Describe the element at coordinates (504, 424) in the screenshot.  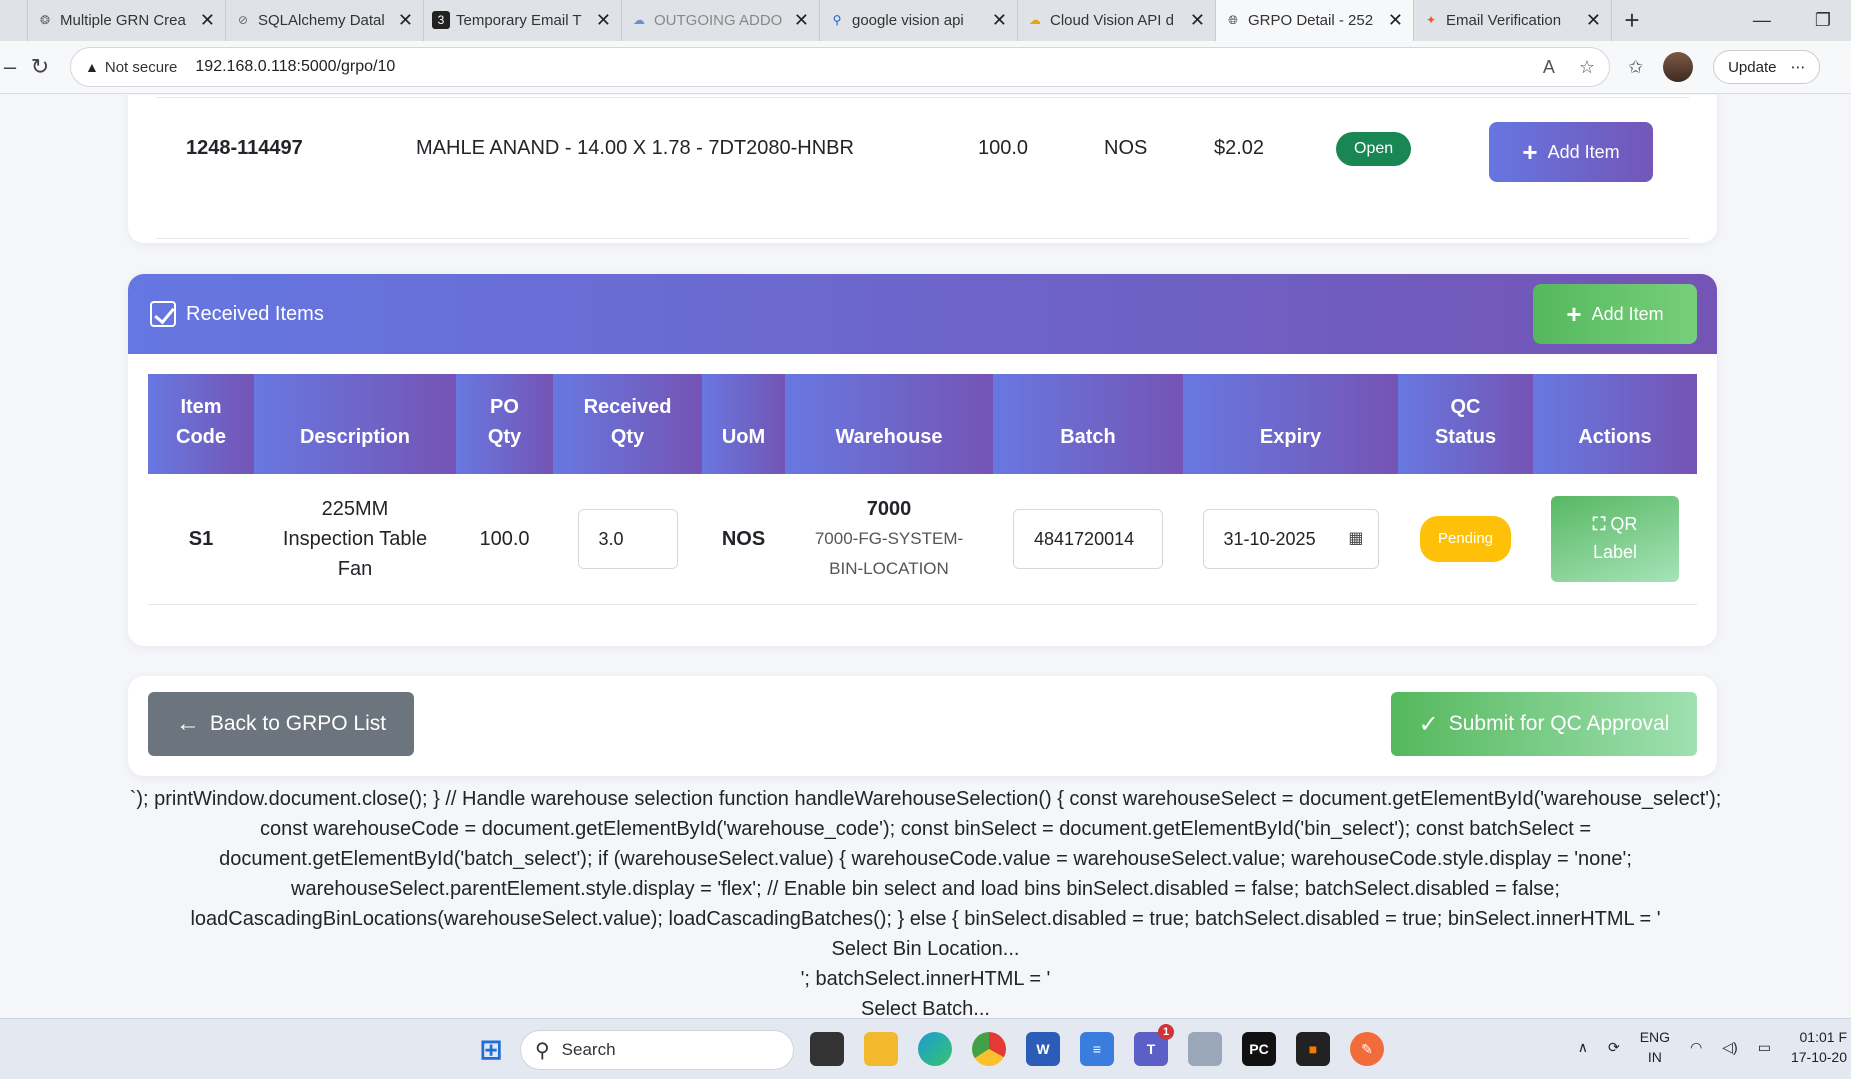
I see `column-header-po-qty: PO Qty` at that location.